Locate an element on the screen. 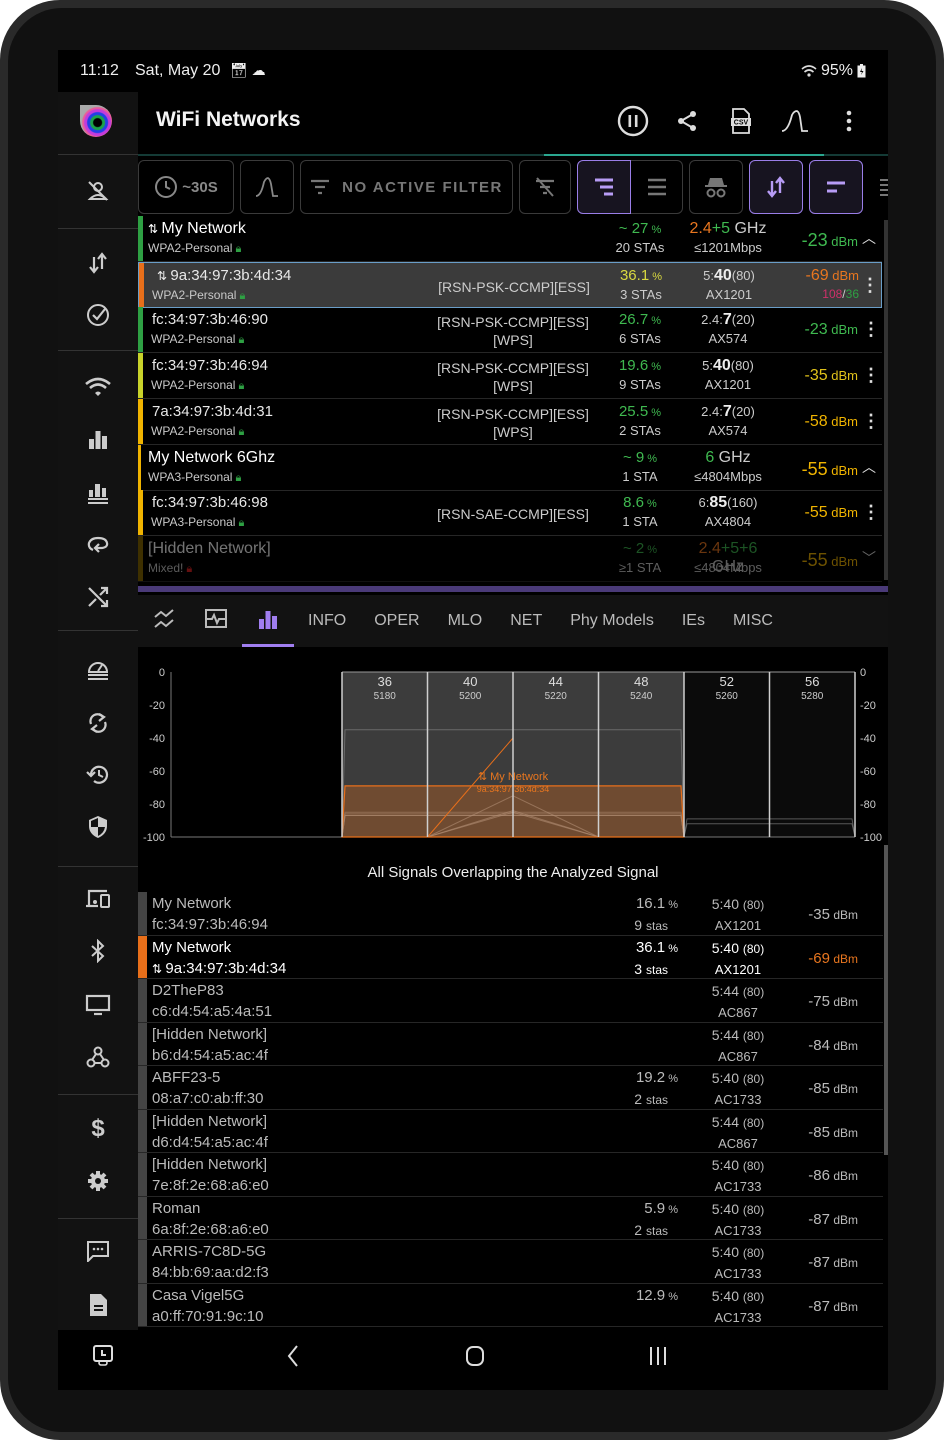  incognito-button is located at coordinates (716, 187).